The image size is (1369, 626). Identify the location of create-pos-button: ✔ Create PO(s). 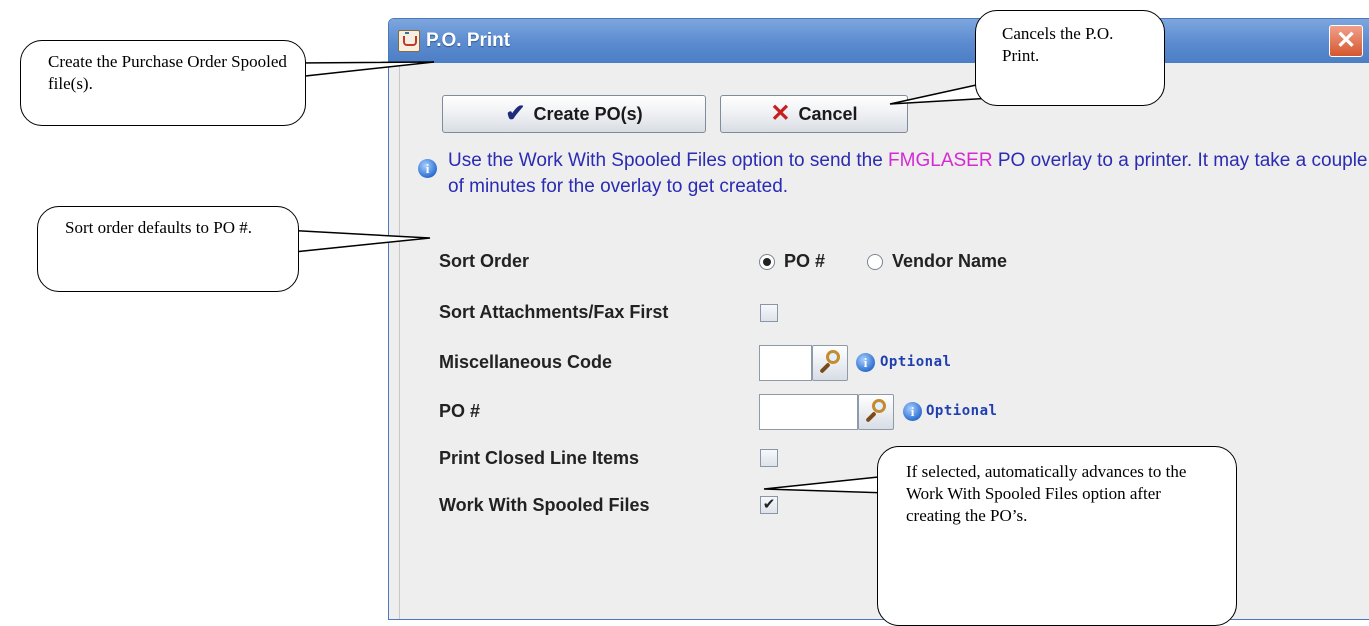
(574, 114).